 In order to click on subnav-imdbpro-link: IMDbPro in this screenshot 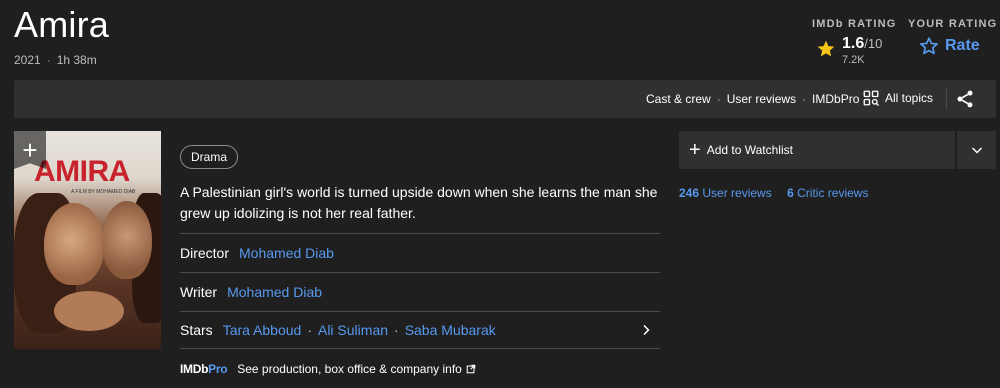, I will do `click(835, 99)`.